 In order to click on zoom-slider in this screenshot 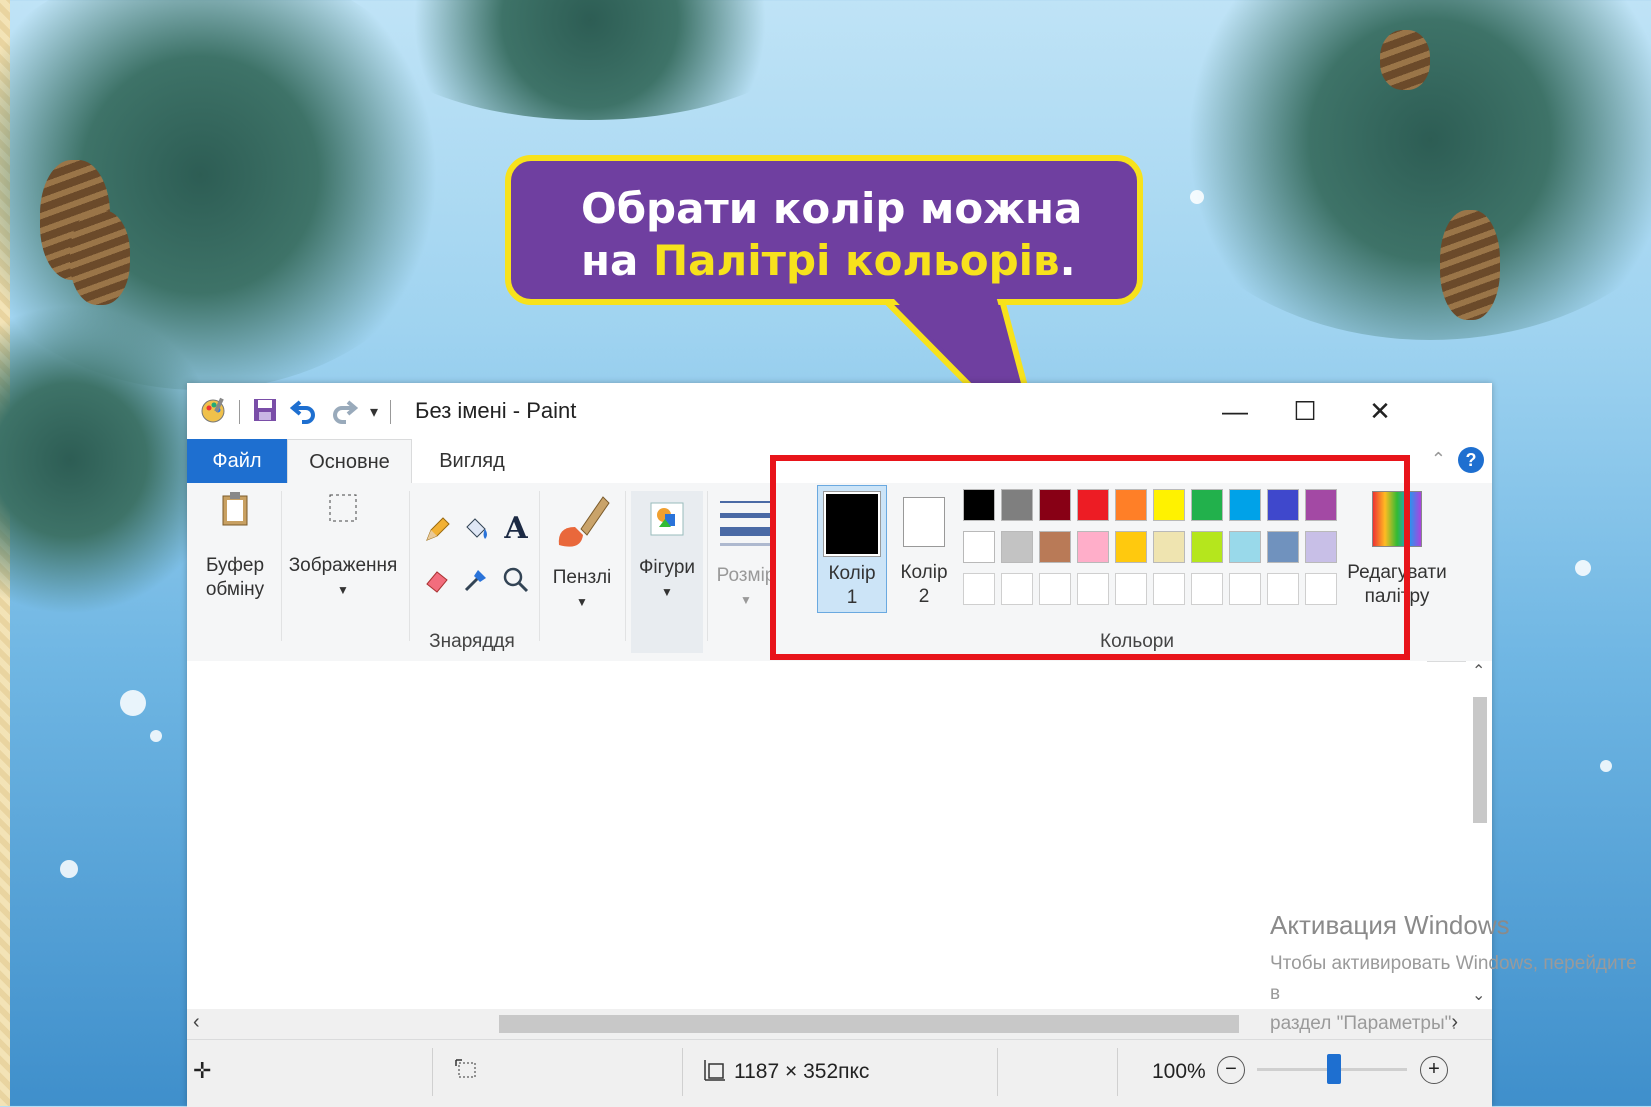, I will do `click(1332, 1069)`.